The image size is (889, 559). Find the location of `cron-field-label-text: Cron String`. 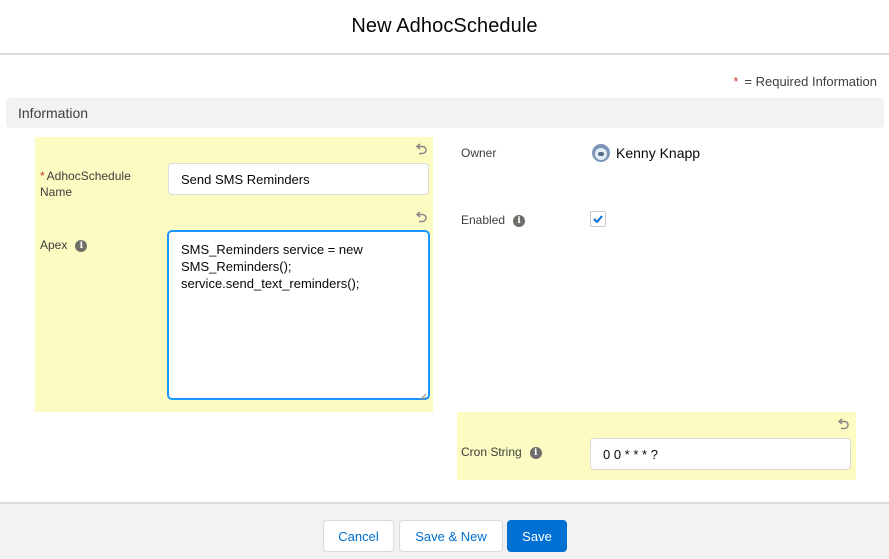

cron-field-label-text: Cron String is located at coordinates (491, 452).